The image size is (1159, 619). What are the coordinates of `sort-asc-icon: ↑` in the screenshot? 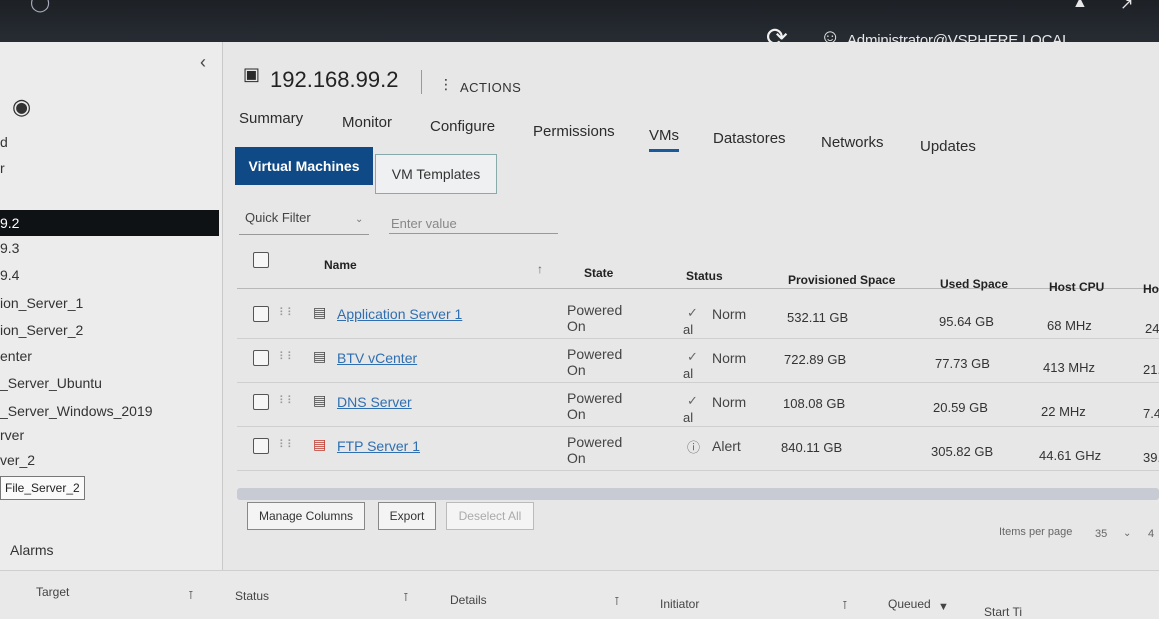 It's located at (540, 269).